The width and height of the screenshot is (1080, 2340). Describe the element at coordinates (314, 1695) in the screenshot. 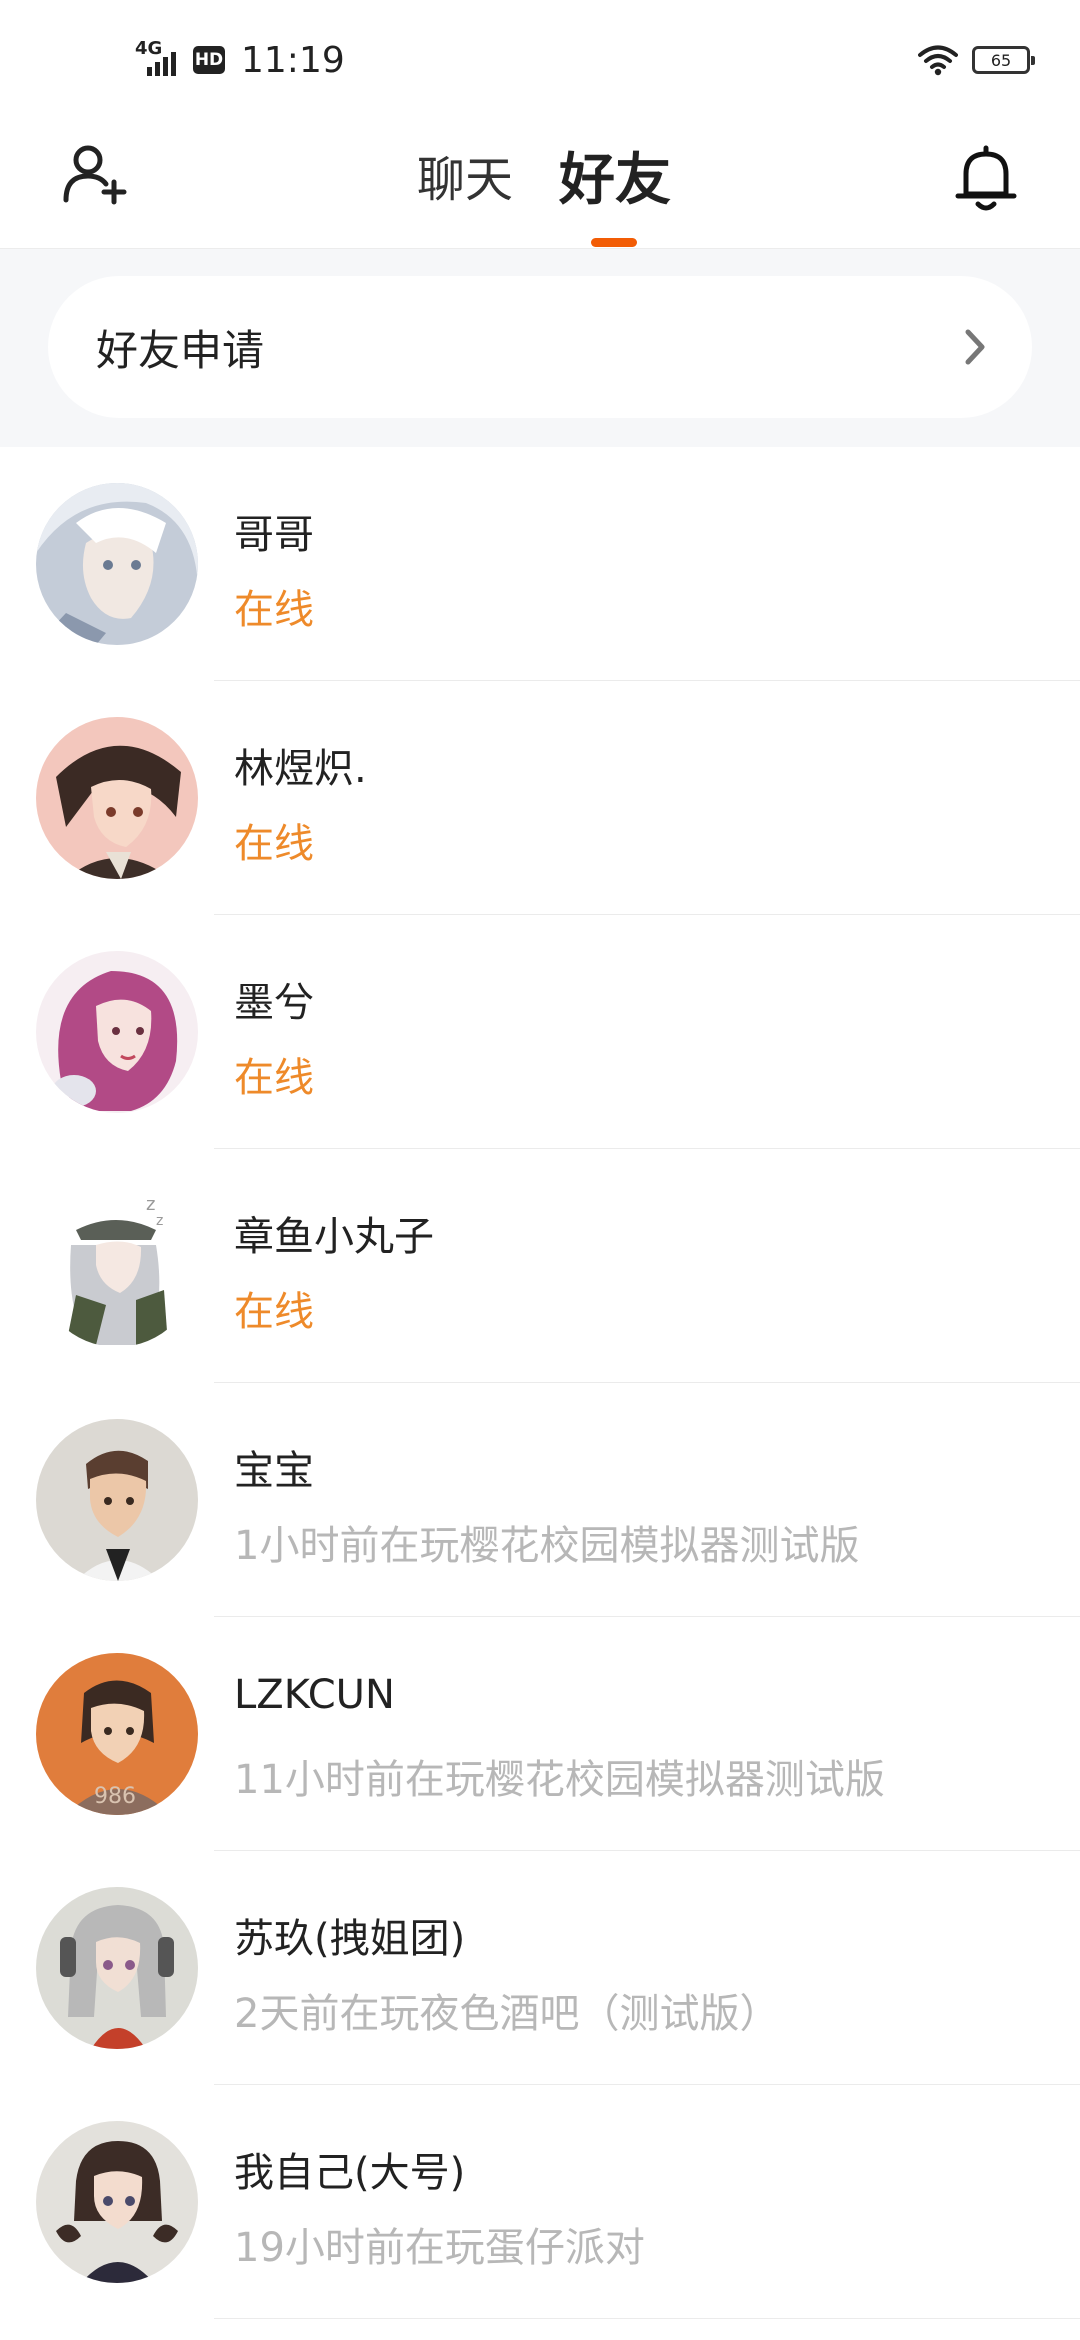

I see `friend-name: LZKCUN` at that location.